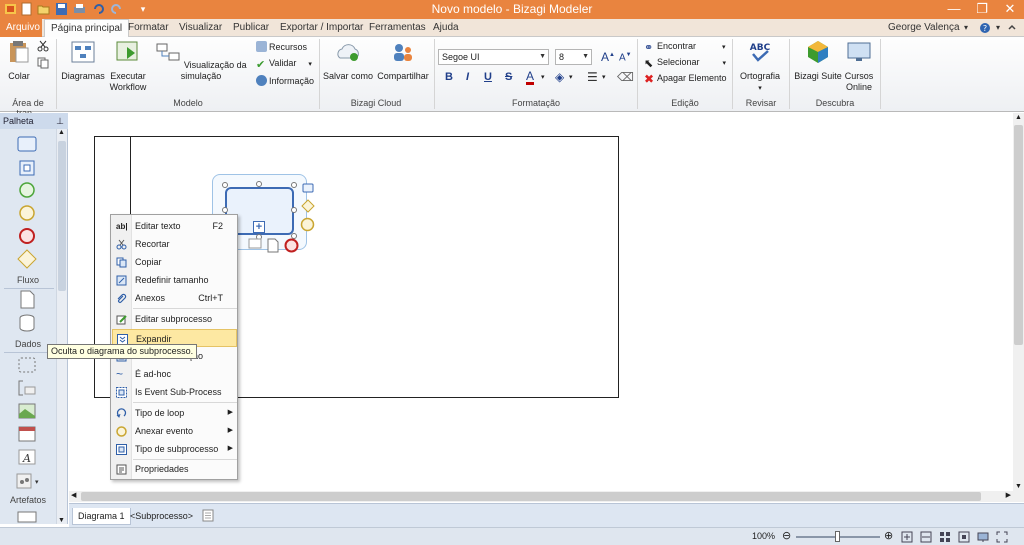 The width and height of the screenshot is (1024, 545). What do you see at coordinates (608, 57) in the screenshot?
I see `grow-font-icon: A▲` at bounding box center [608, 57].